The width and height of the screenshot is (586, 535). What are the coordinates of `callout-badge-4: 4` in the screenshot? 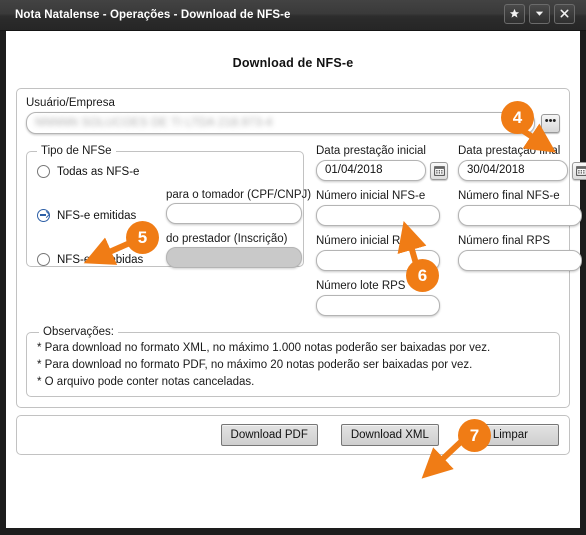 It's located at (517, 117).